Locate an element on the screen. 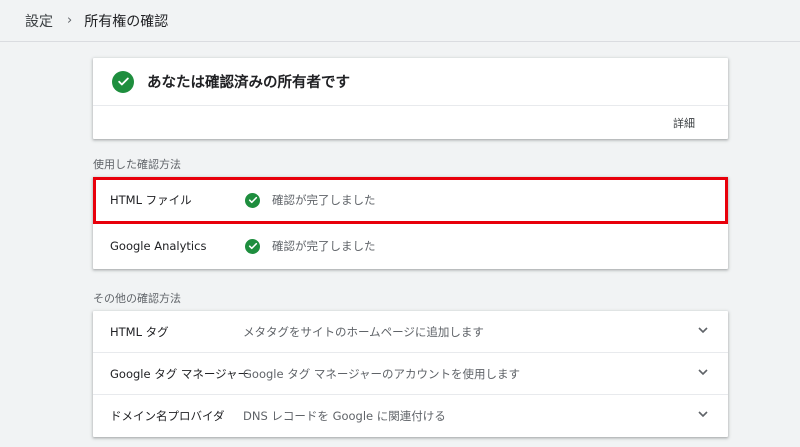 This screenshot has width=800, height=447. method-description: メタタグをサイトのホームページに追加します is located at coordinates (363, 331).